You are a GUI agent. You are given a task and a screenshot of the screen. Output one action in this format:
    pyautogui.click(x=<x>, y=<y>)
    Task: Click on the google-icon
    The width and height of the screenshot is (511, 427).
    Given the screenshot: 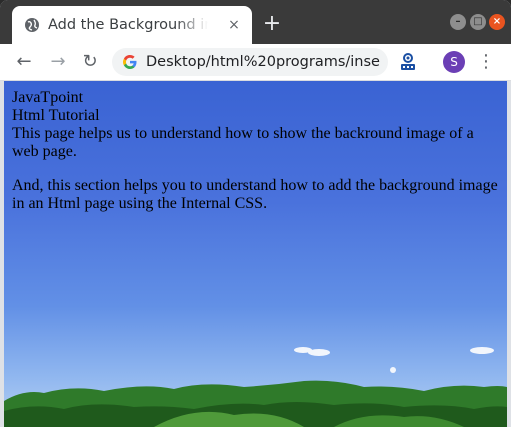 What is the action you would take?
    pyautogui.click(x=130, y=62)
    